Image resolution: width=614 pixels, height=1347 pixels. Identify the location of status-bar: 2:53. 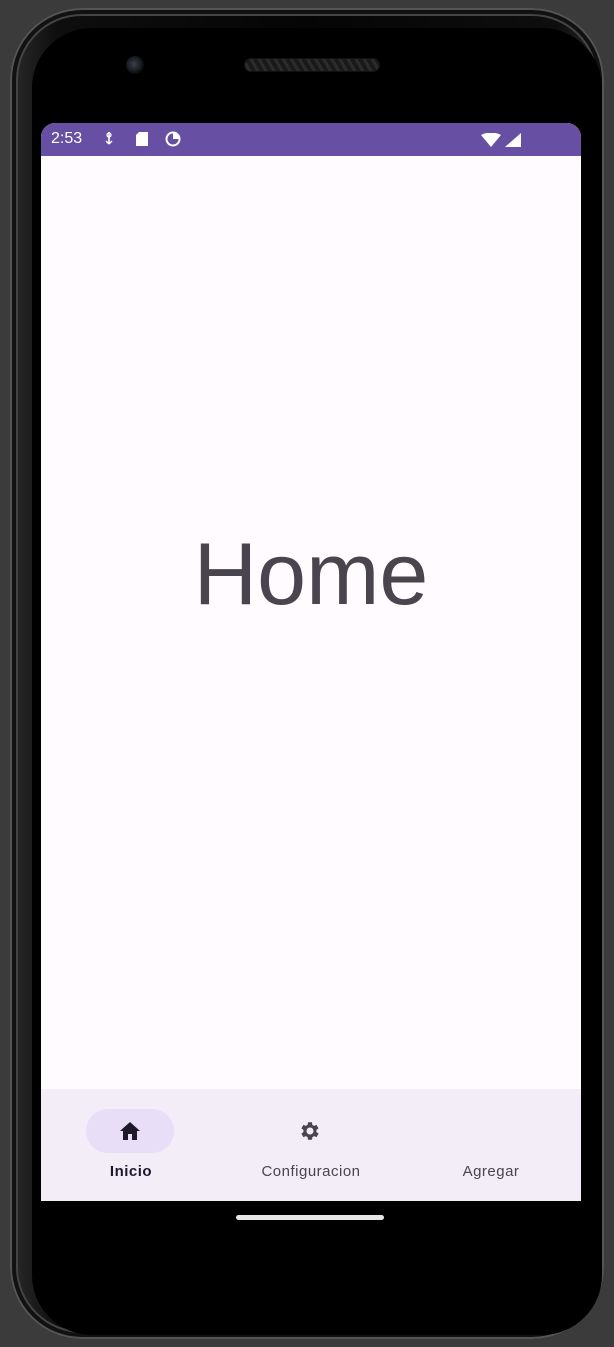
(311, 139).